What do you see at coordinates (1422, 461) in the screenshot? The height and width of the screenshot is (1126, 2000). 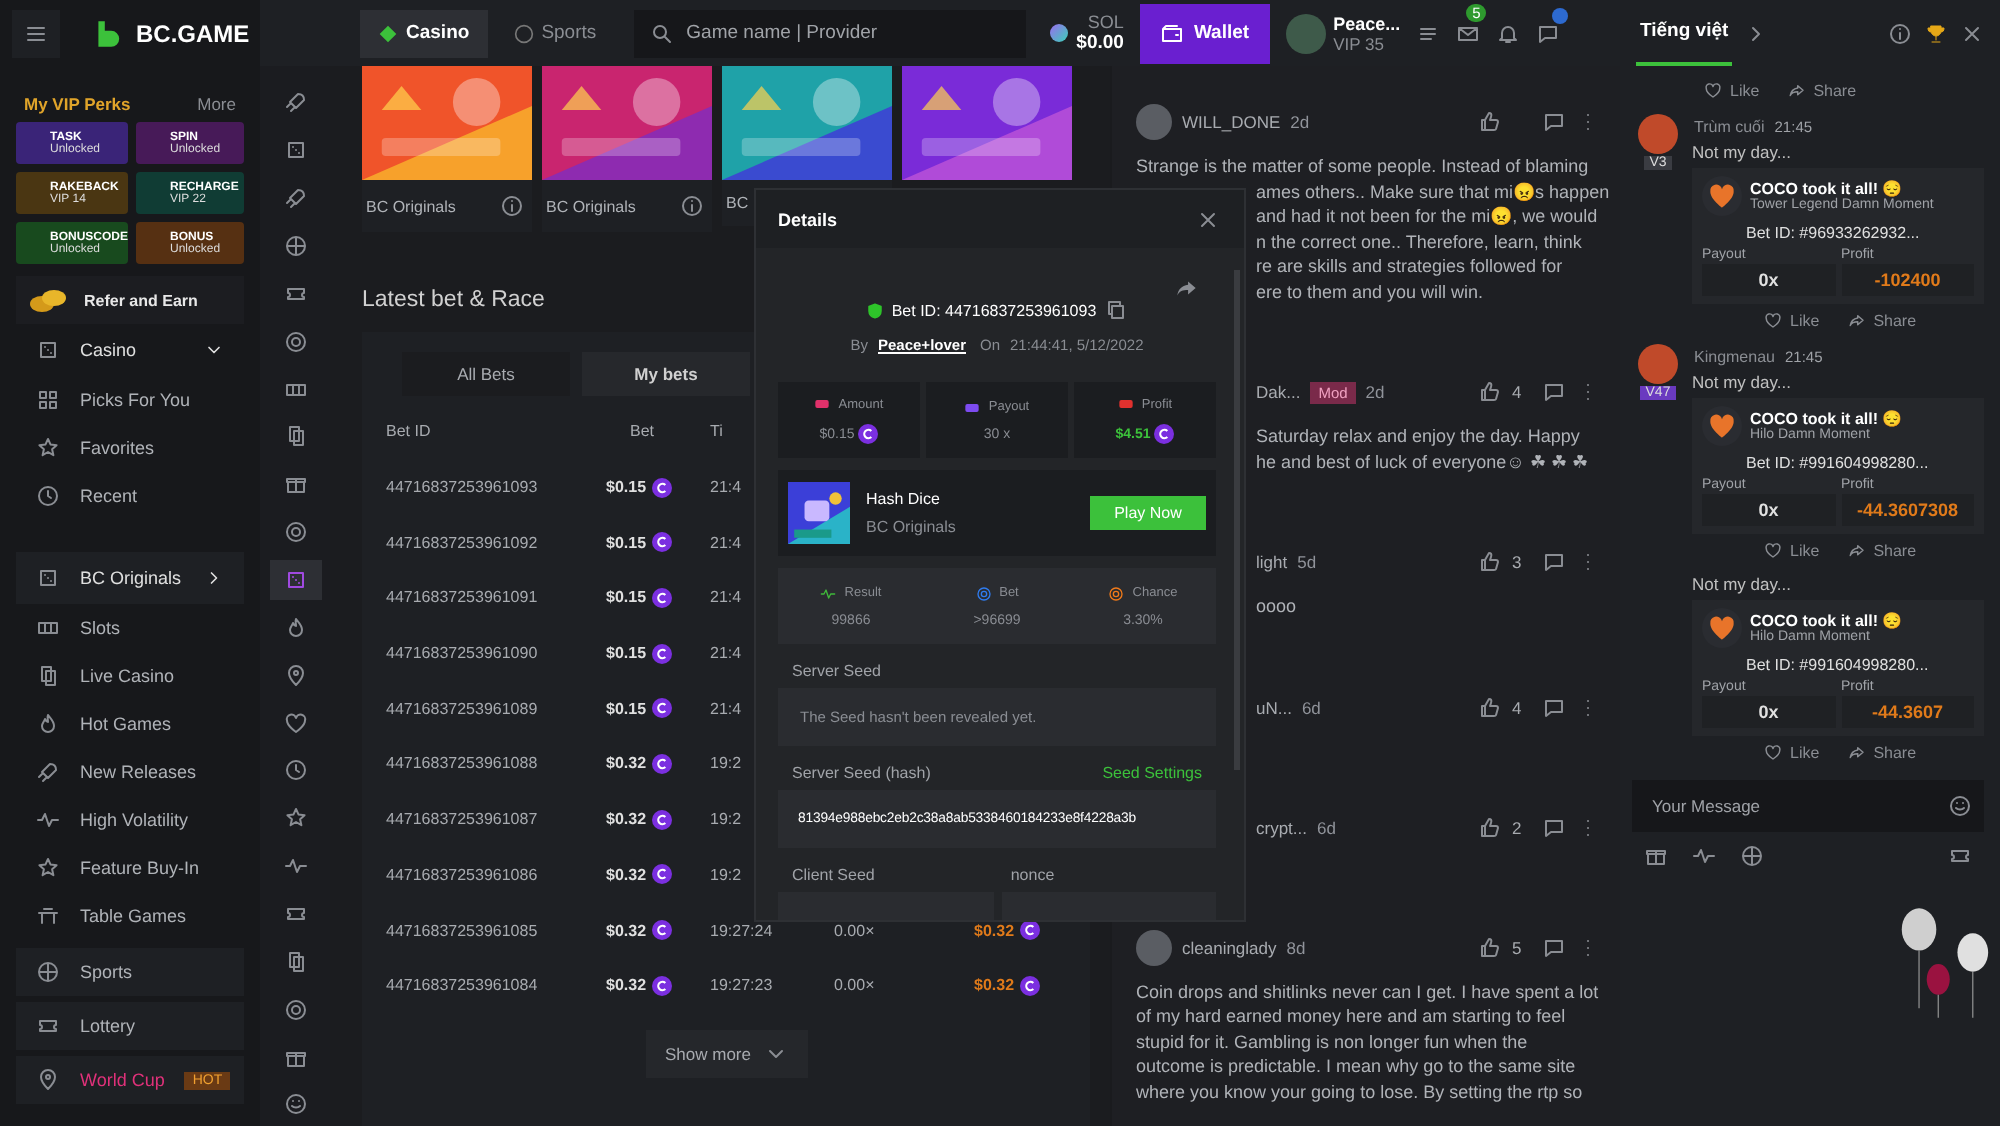 I see `comment-text: he and best of luck of everyone☺ ☘ ☘ ☘` at bounding box center [1422, 461].